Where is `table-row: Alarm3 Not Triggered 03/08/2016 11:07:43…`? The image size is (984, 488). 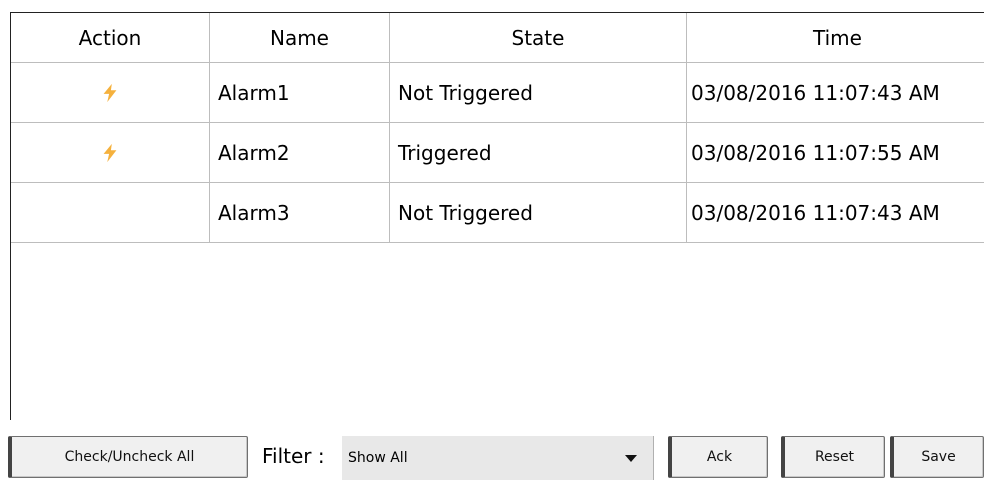
table-row: Alarm3 Not Triggered 03/08/2016 11:07:43… is located at coordinates (497, 213).